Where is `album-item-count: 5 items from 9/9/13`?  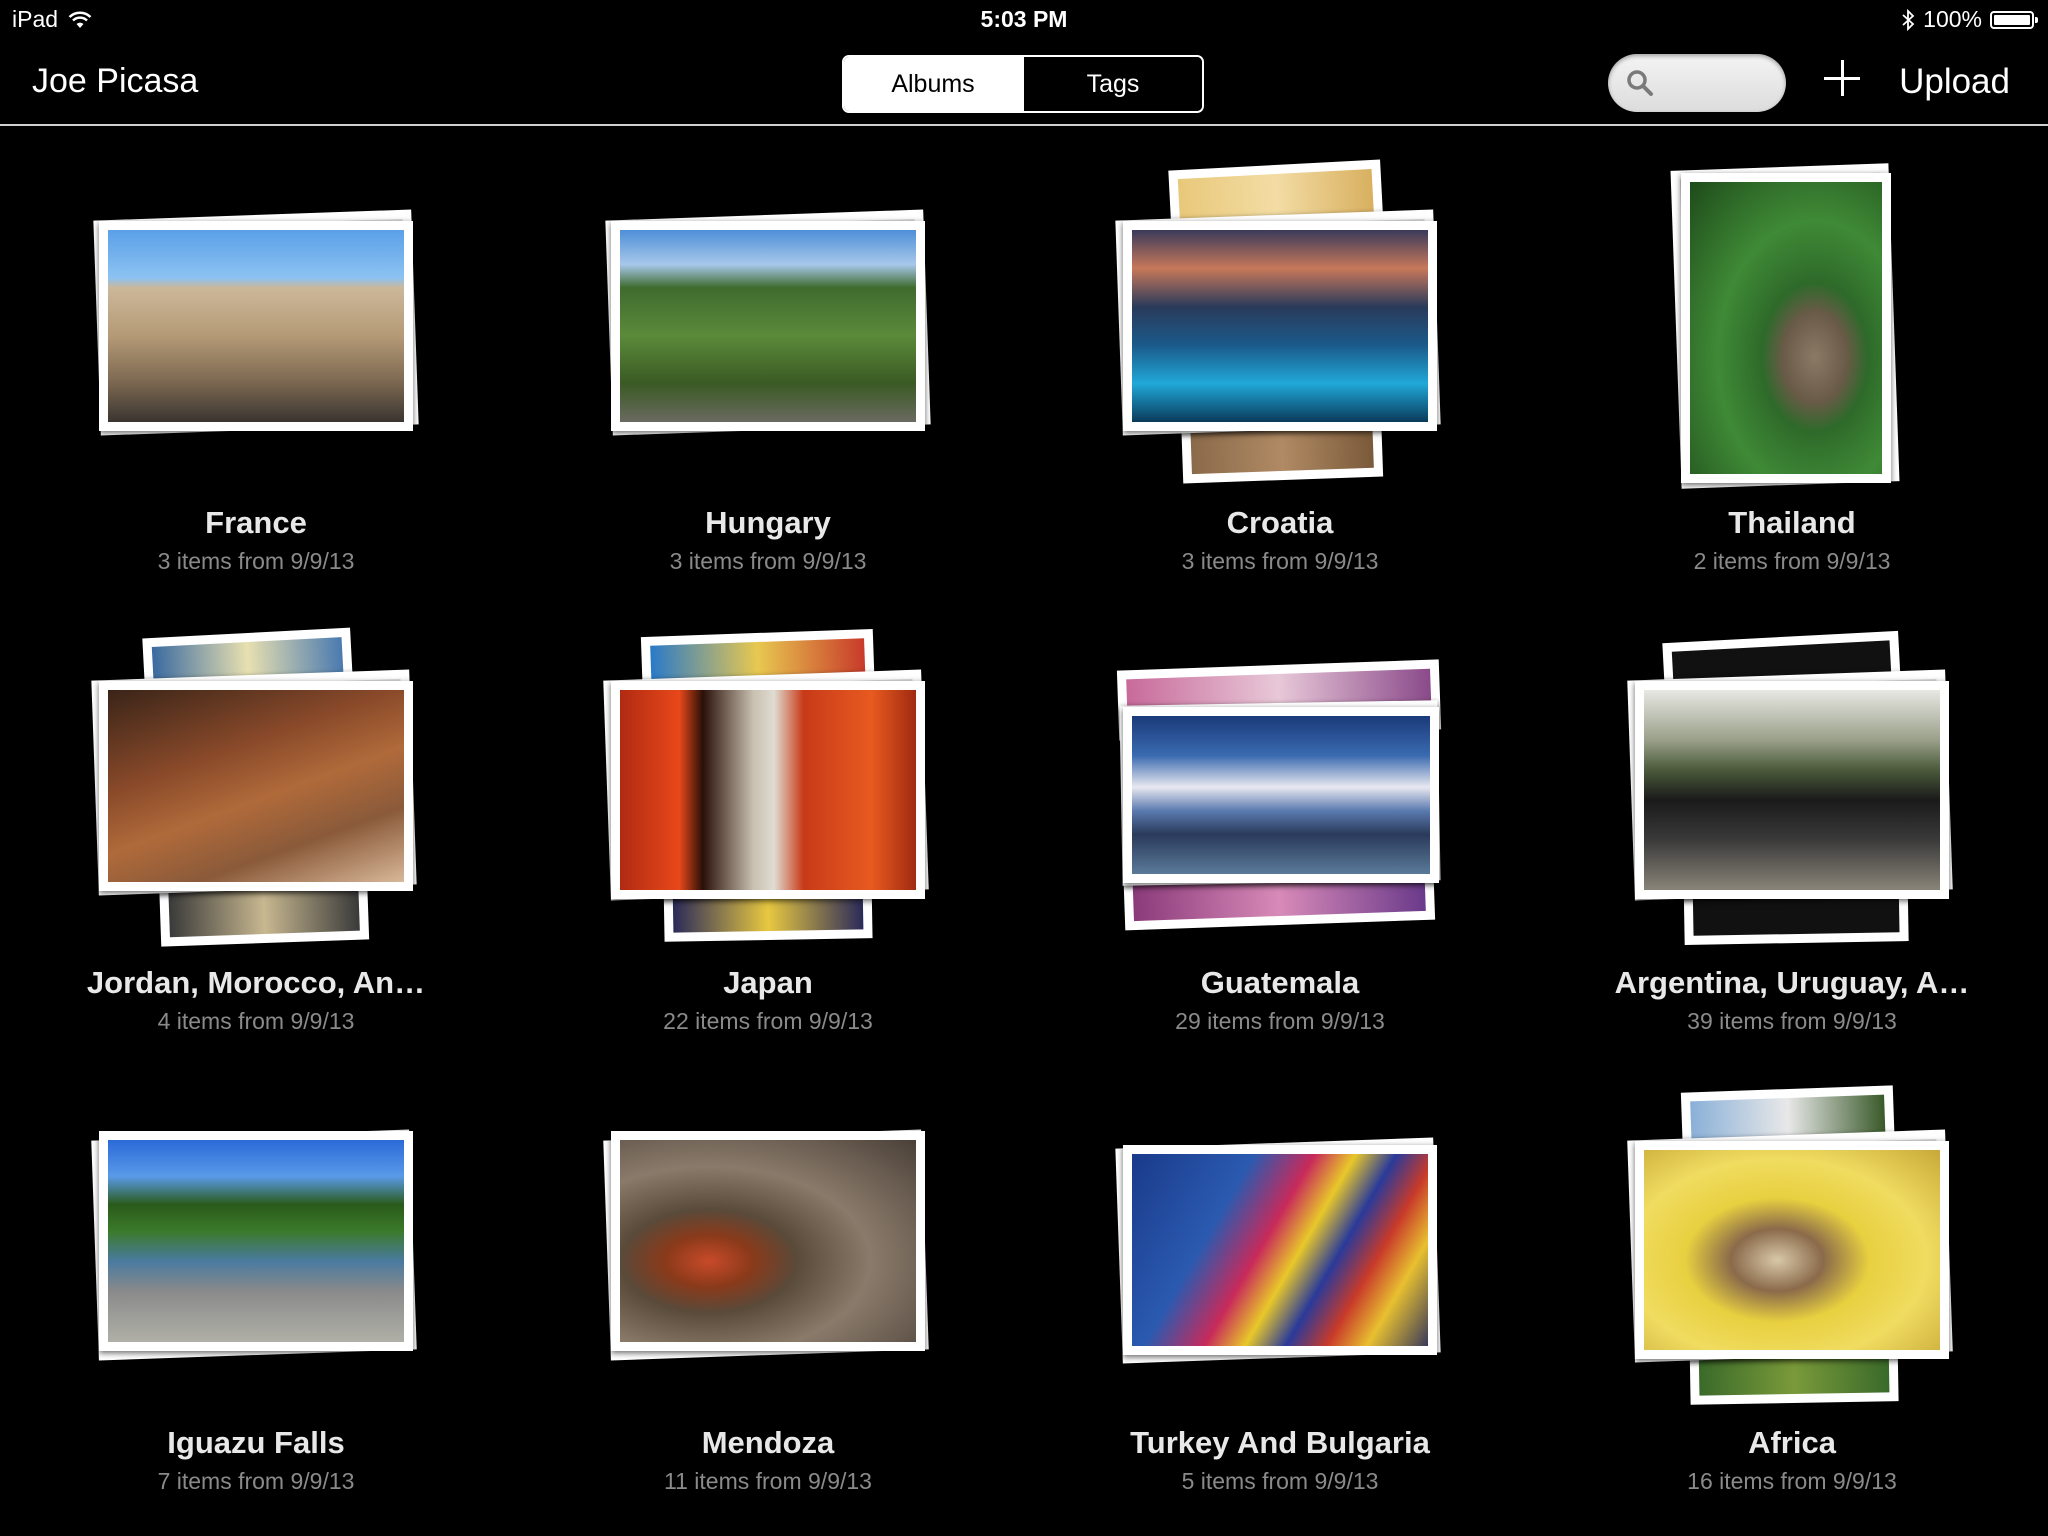 album-item-count: 5 items from 9/9/13 is located at coordinates (1280, 1481).